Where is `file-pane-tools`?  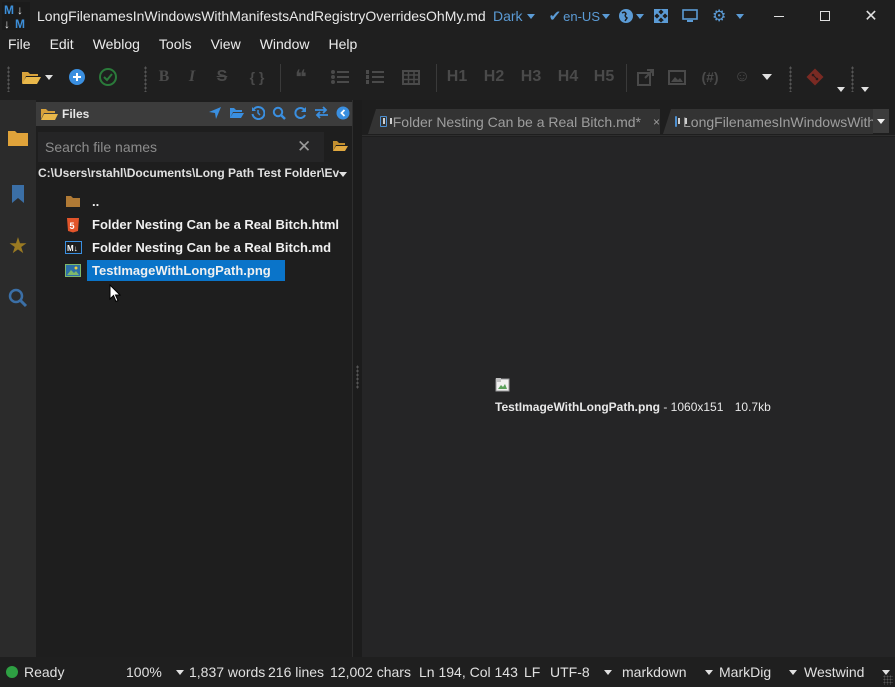
file-pane-tools is located at coordinates (279, 114).